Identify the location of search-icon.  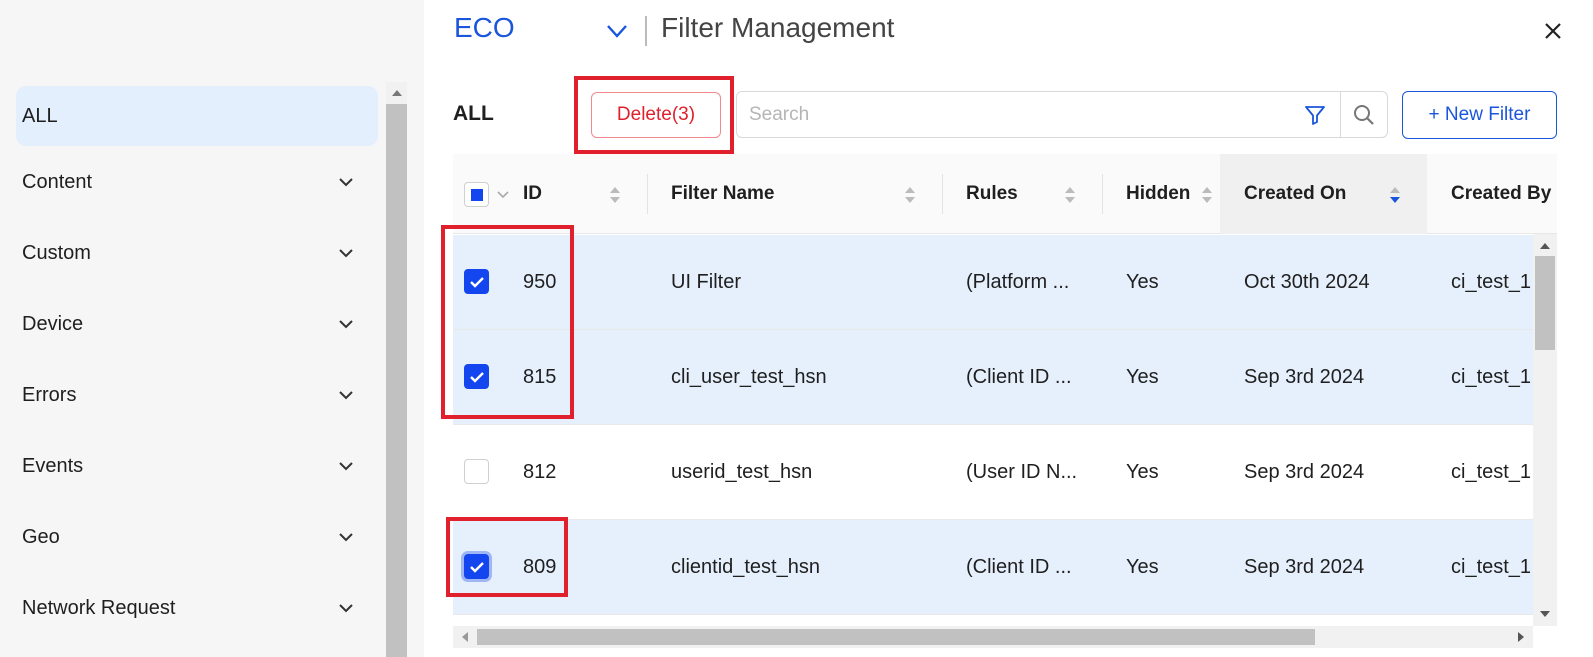
(1364, 114).